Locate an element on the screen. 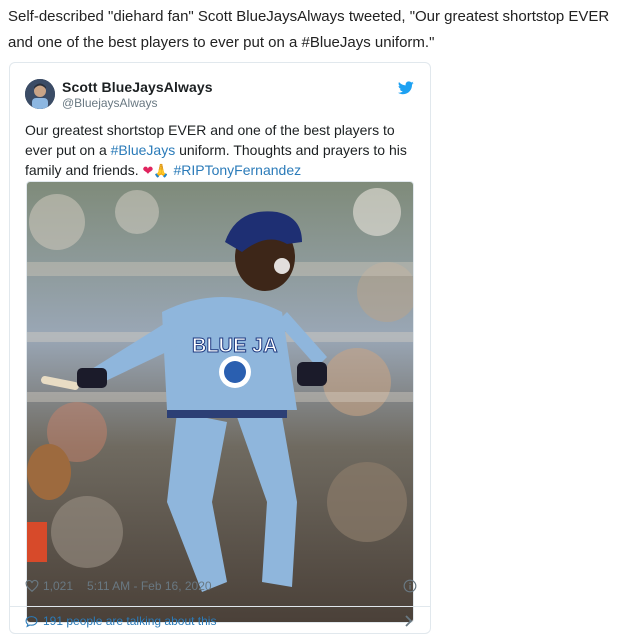  heart-outline-icon is located at coordinates (32, 586).